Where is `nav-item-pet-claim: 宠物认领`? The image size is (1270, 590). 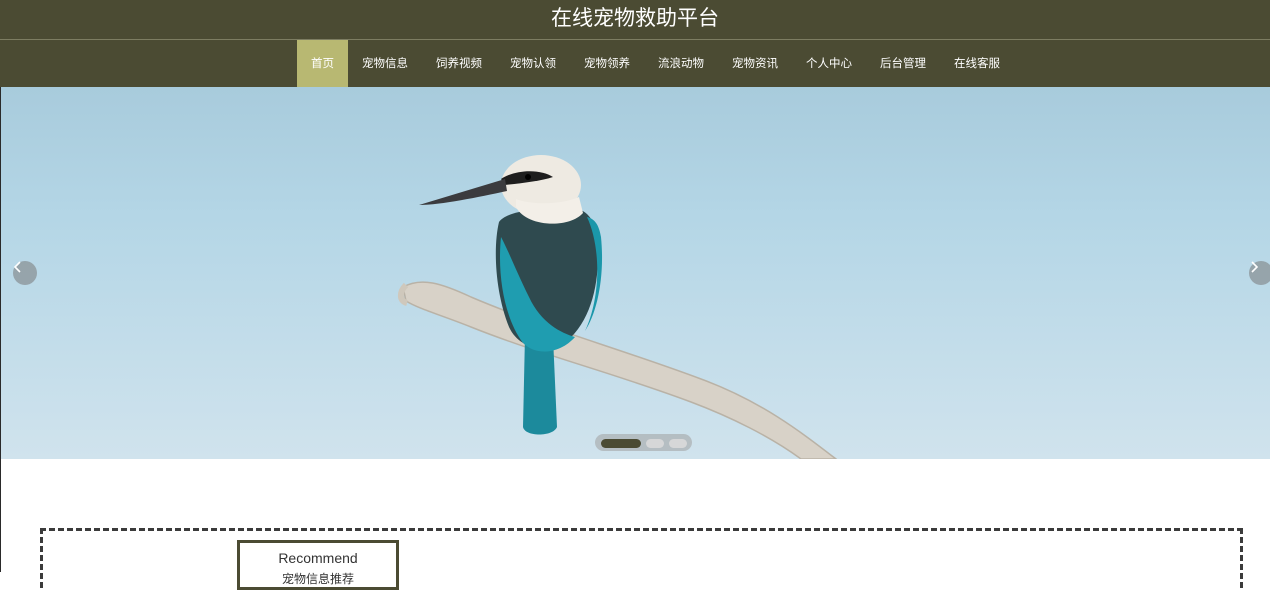
nav-item-pet-claim: 宠物认领 is located at coordinates (533, 63).